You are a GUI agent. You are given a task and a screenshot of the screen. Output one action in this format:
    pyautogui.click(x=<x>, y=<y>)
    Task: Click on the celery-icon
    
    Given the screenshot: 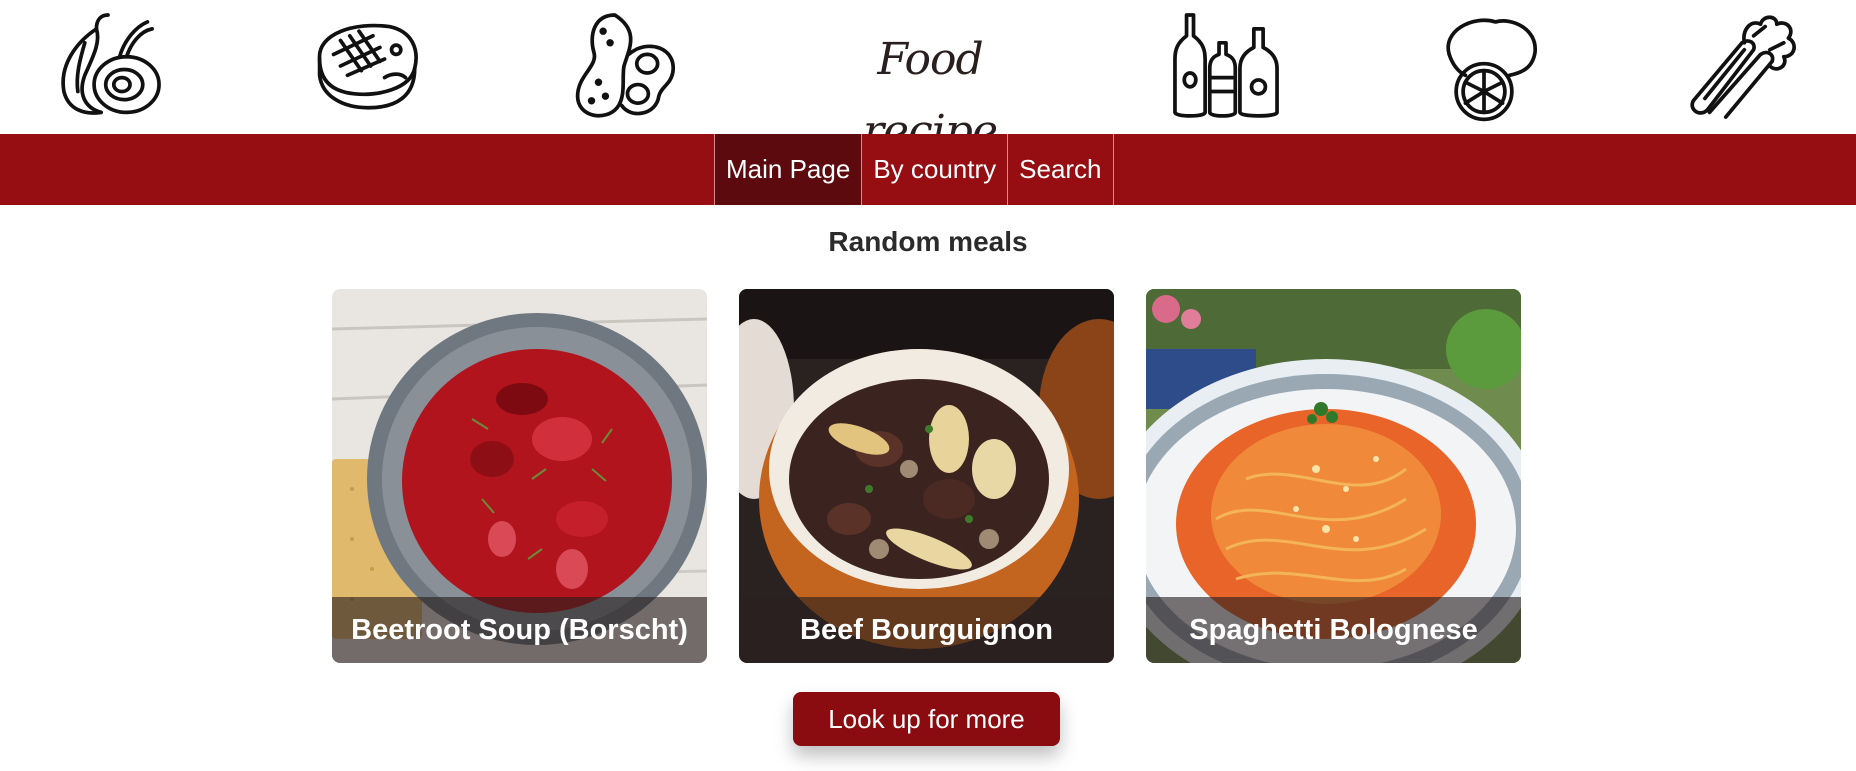 What is the action you would take?
    pyautogui.click(x=1742, y=66)
    